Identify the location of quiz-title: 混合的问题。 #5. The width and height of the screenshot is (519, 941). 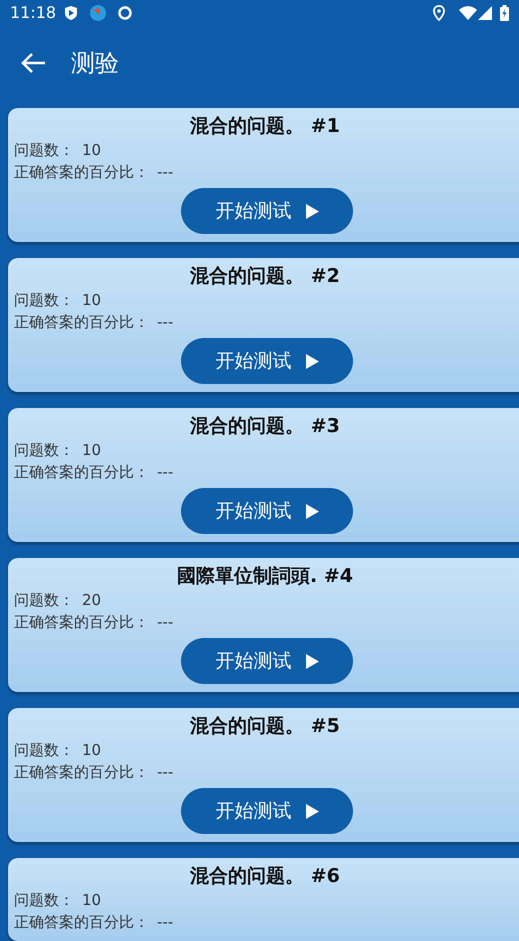
(265, 726).